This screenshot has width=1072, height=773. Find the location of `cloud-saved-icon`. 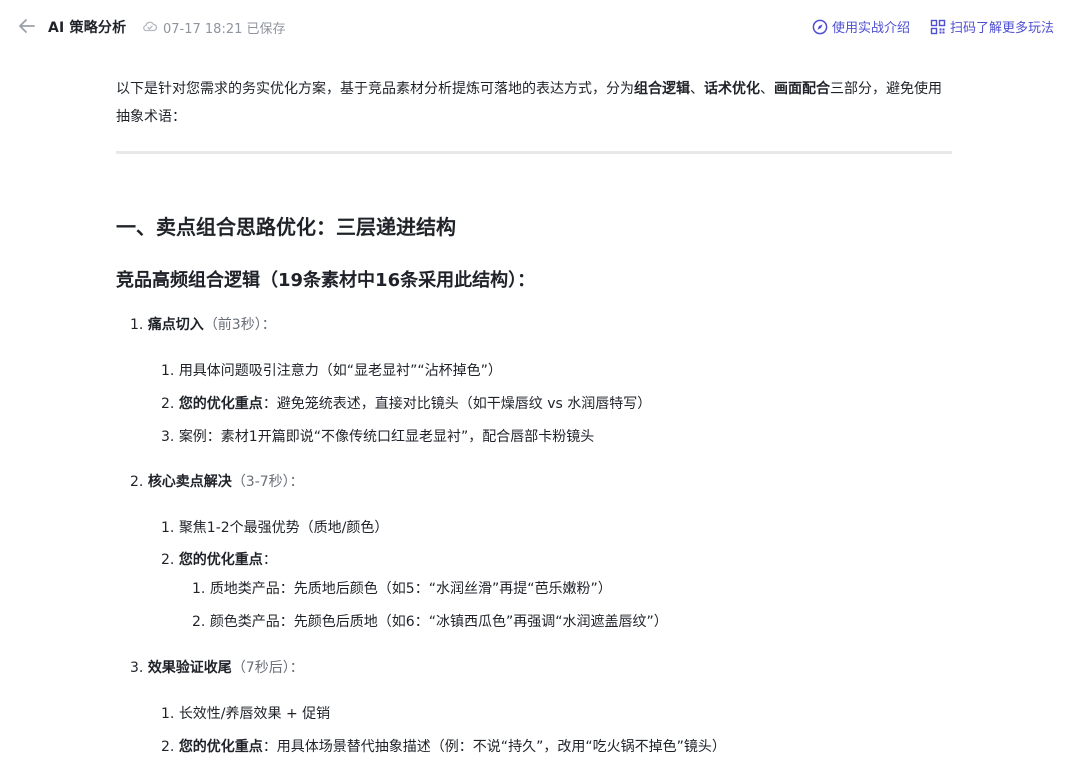

cloud-saved-icon is located at coordinates (150, 26).